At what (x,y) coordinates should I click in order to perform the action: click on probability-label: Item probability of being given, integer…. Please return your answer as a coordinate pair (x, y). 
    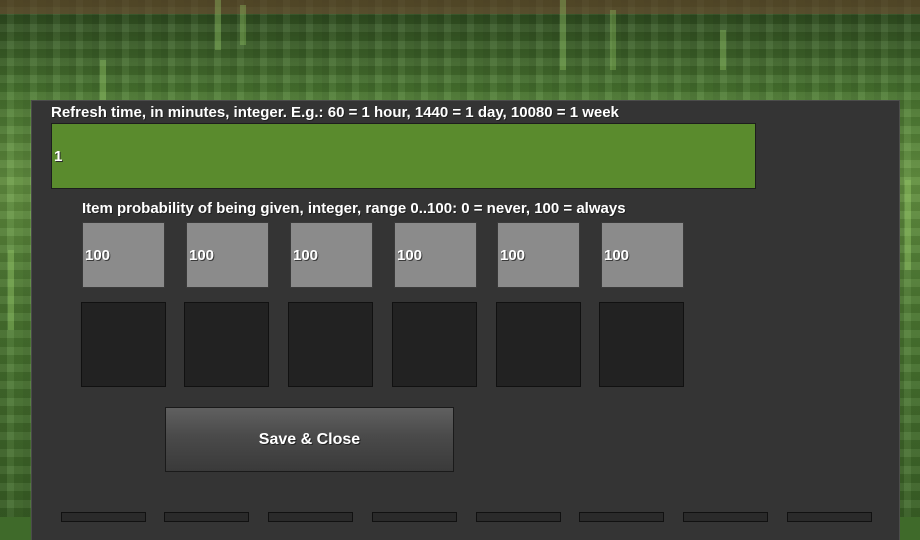
    Looking at the image, I should click on (354, 208).